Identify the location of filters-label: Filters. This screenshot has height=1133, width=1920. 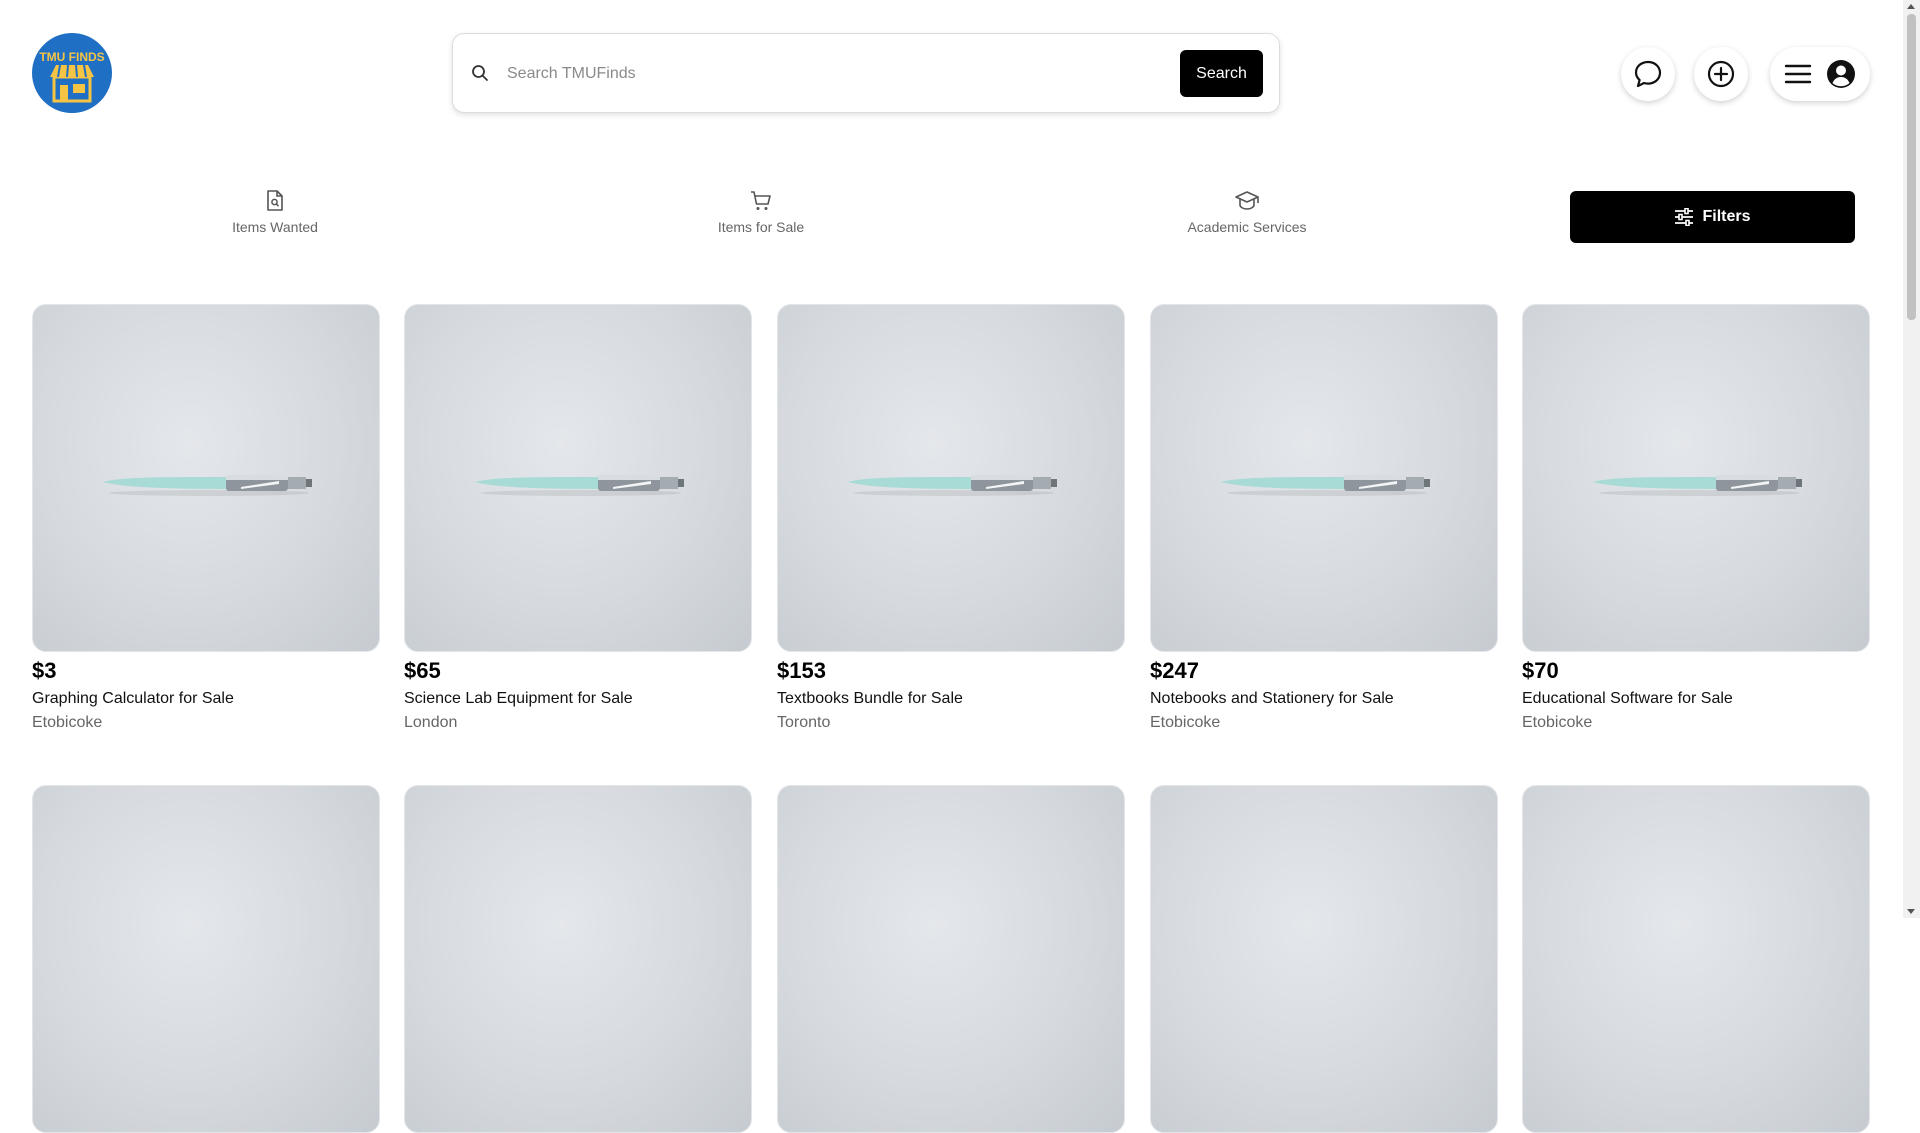
(1726, 216).